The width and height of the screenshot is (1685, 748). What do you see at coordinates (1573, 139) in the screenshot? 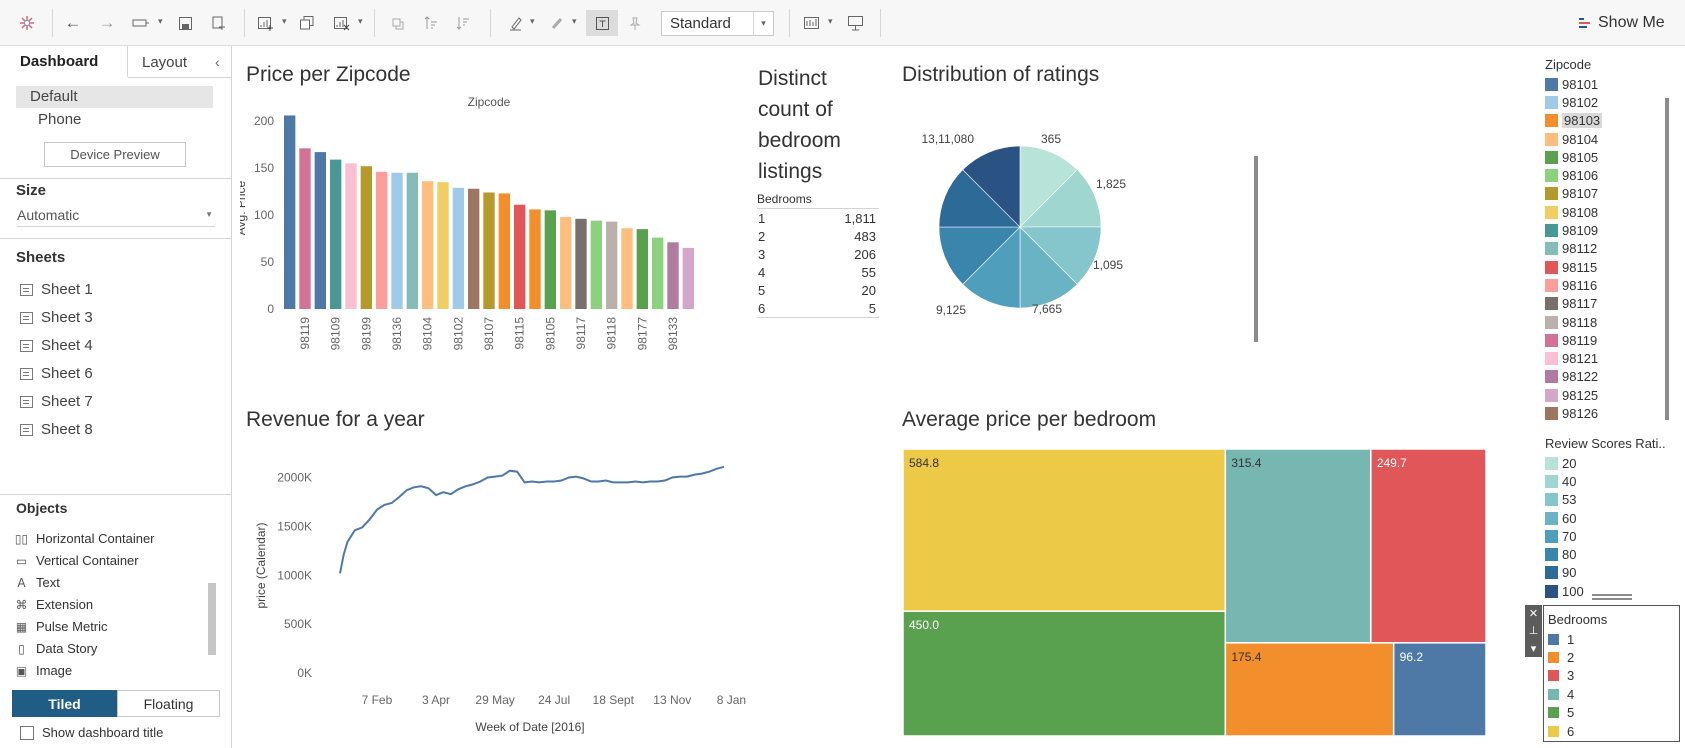
I see `legend-item: 98104` at bounding box center [1573, 139].